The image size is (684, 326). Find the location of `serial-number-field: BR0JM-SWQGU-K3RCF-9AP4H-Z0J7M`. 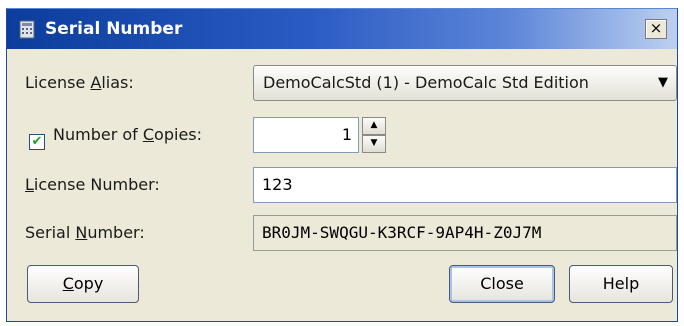

serial-number-field: BR0JM-SWQGU-K3RCF-9AP4H-Z0J7M is located at coordinates (465, 233).